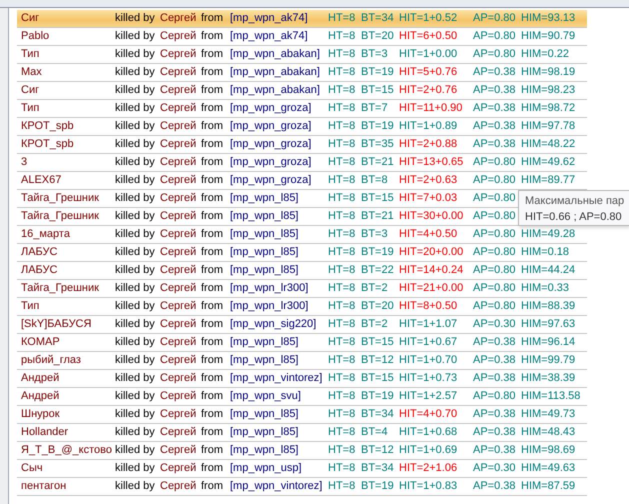 Image resolution: width=629 pixels, height=504 pixels. Describe the element at coordinates (51, 360) in the screenshot. I see `victim-name: рыбий_глаз` at that location.